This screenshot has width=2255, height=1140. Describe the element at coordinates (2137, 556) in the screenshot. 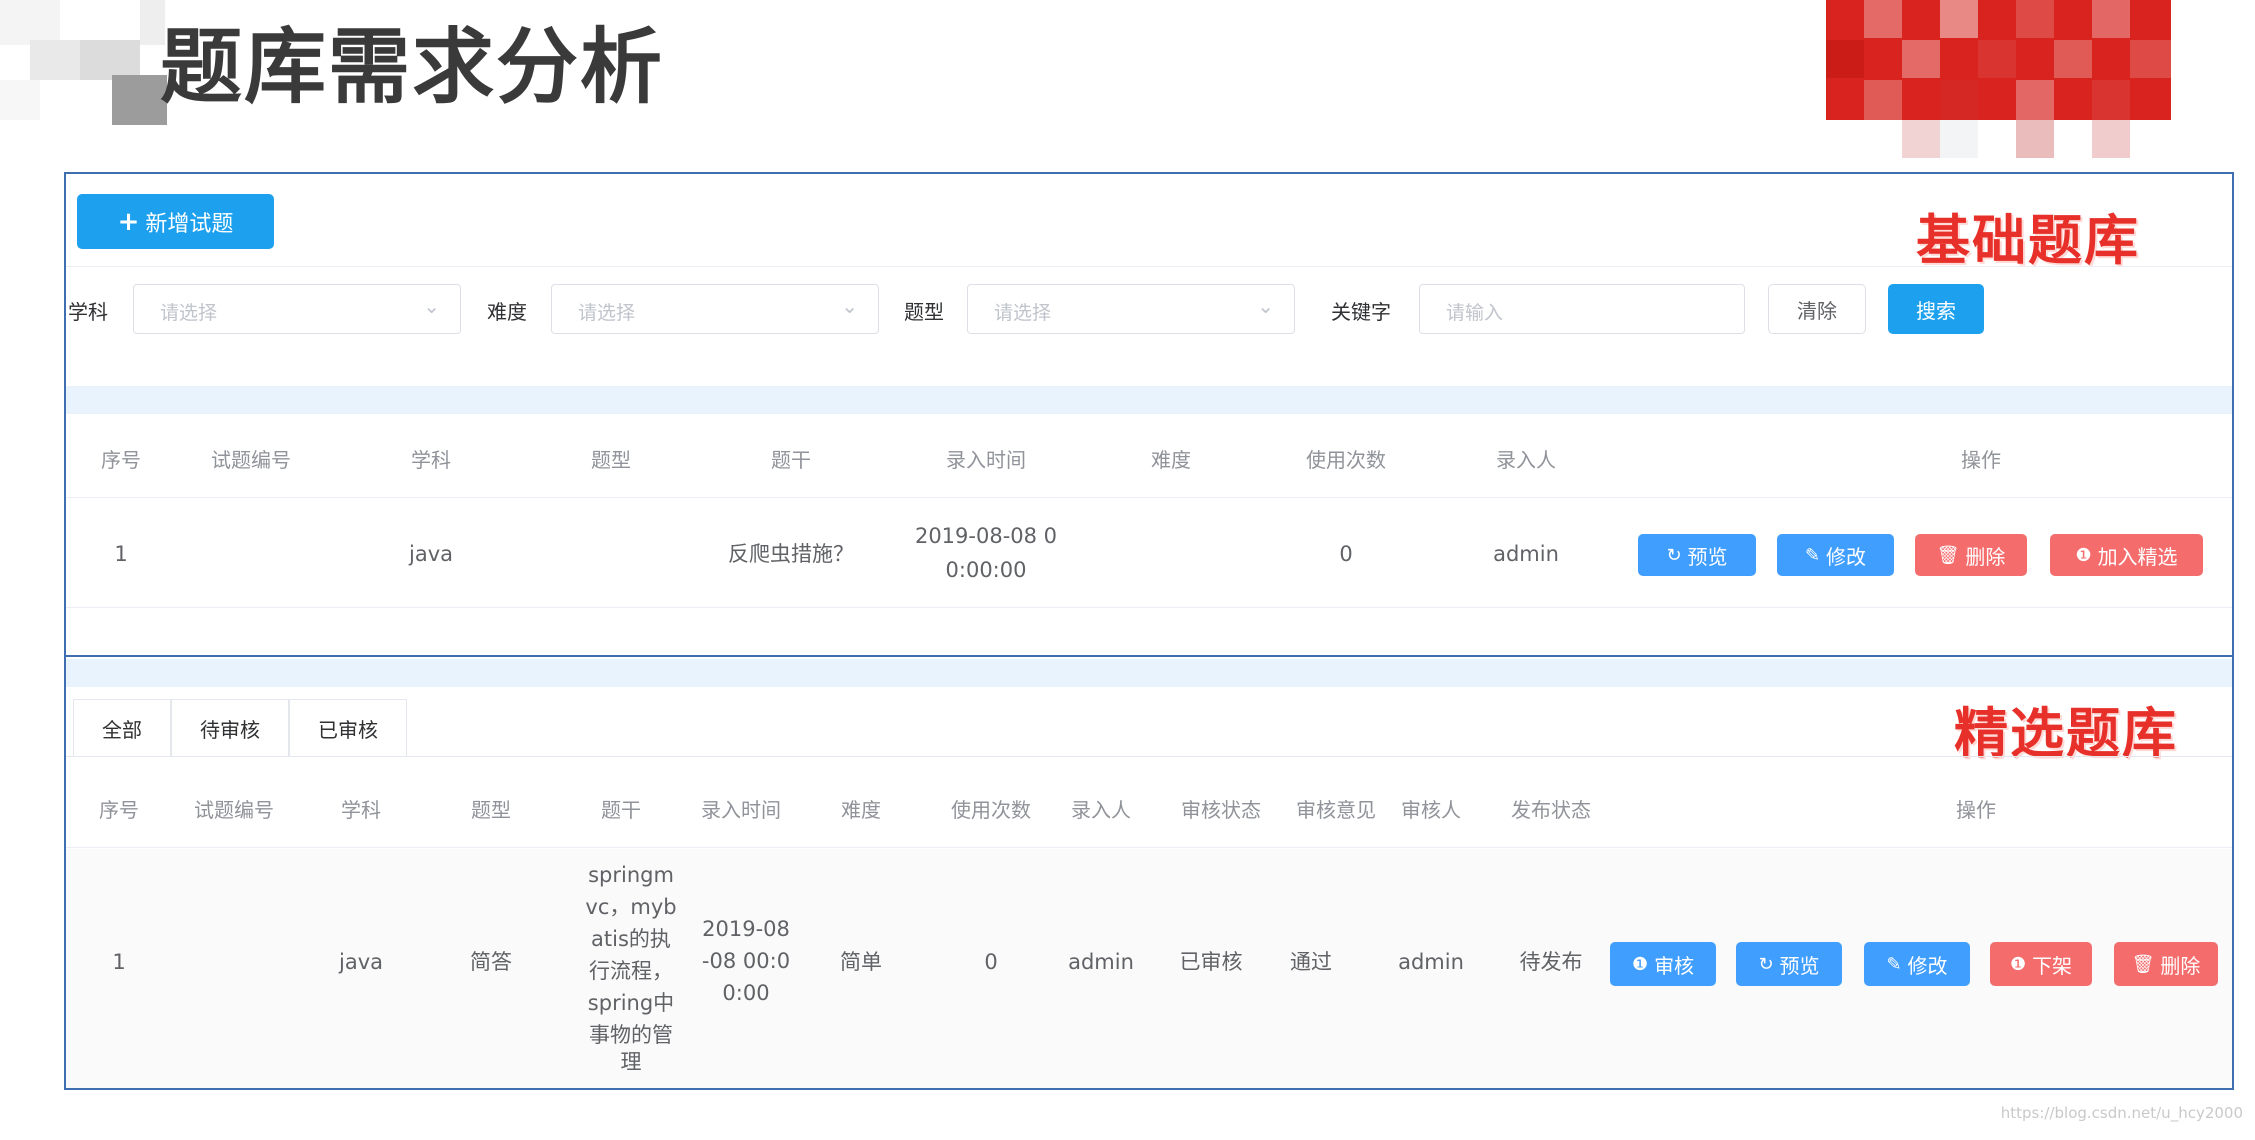

I see `add-featured-label: 加入精选` at that location.